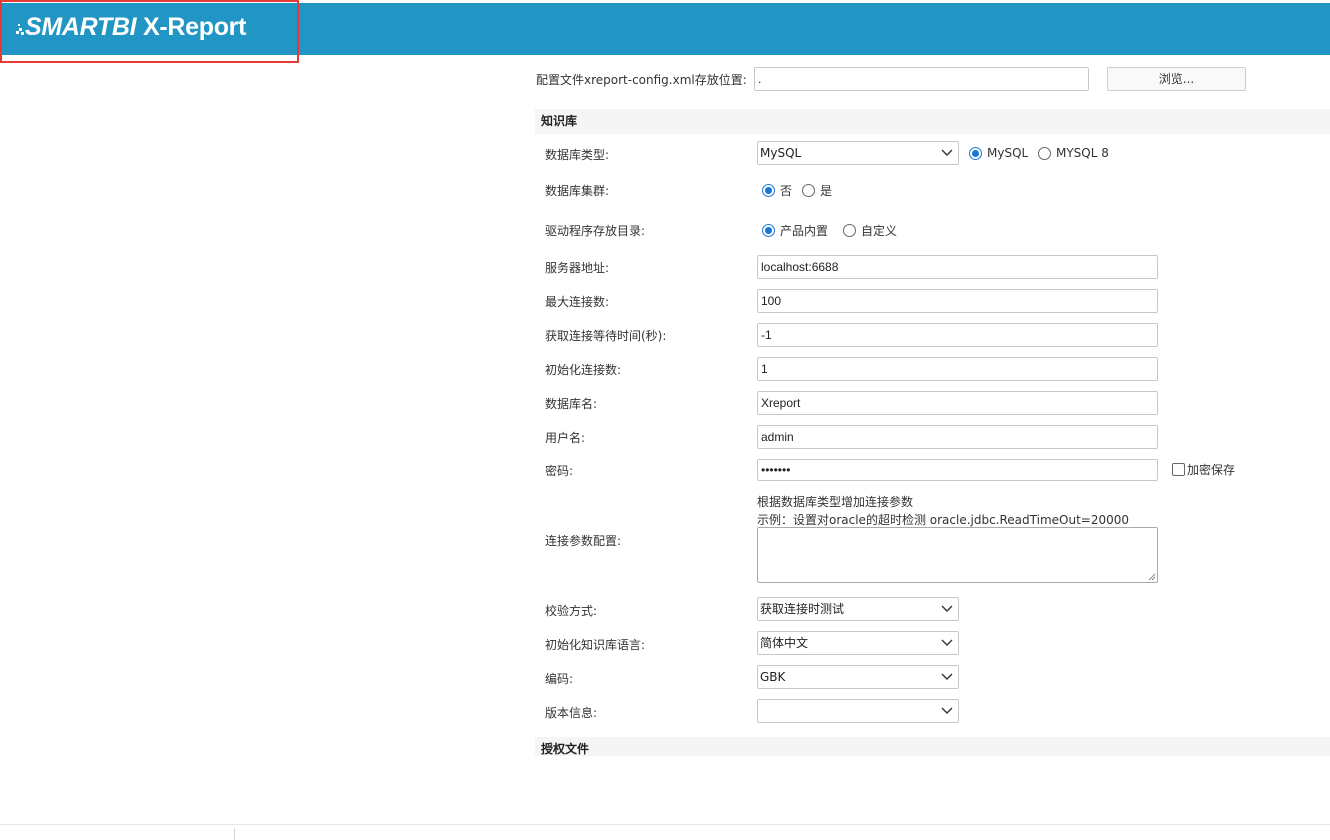  Describe the element at coordinates (81, 27) in the screenshot. I see `logo-brand: SMARTBI` at that location.